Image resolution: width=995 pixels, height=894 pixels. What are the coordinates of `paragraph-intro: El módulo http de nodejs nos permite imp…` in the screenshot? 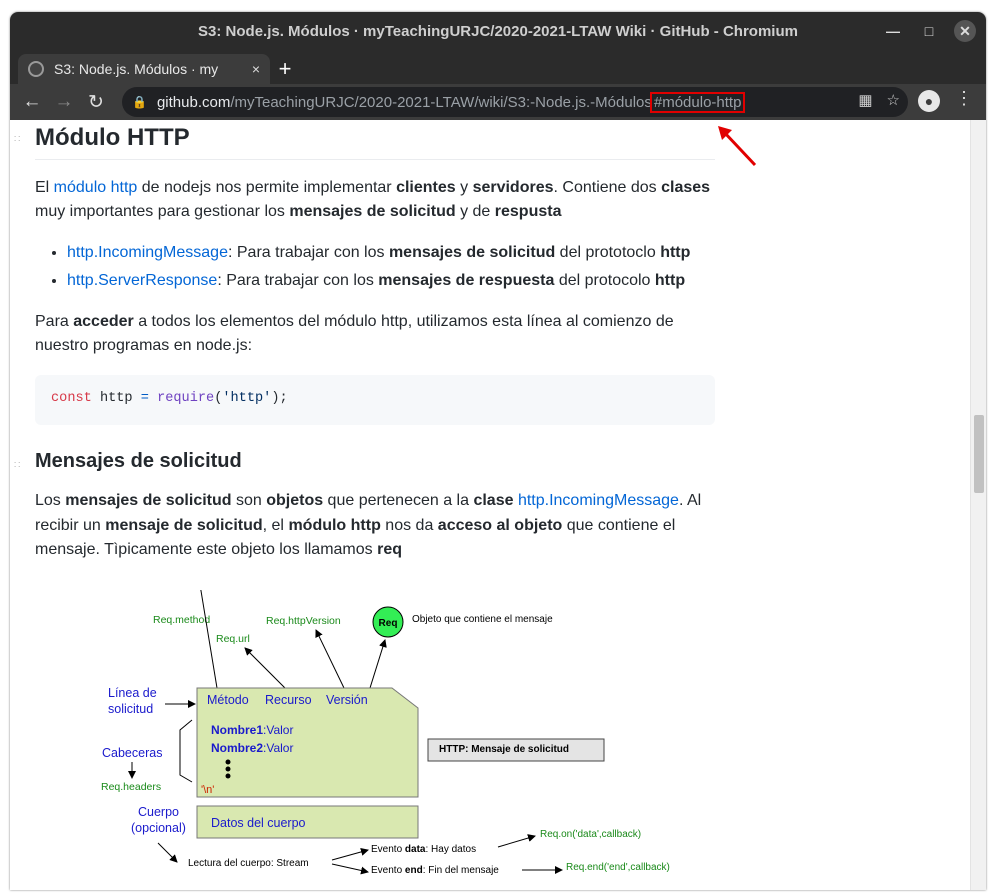 It's located at (373, 199).